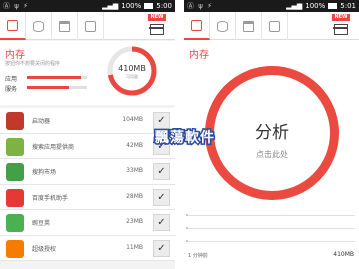 The height and width of the screenshot is (269, 359). I want to click on app-name: 超级授权, so click(44, 249).